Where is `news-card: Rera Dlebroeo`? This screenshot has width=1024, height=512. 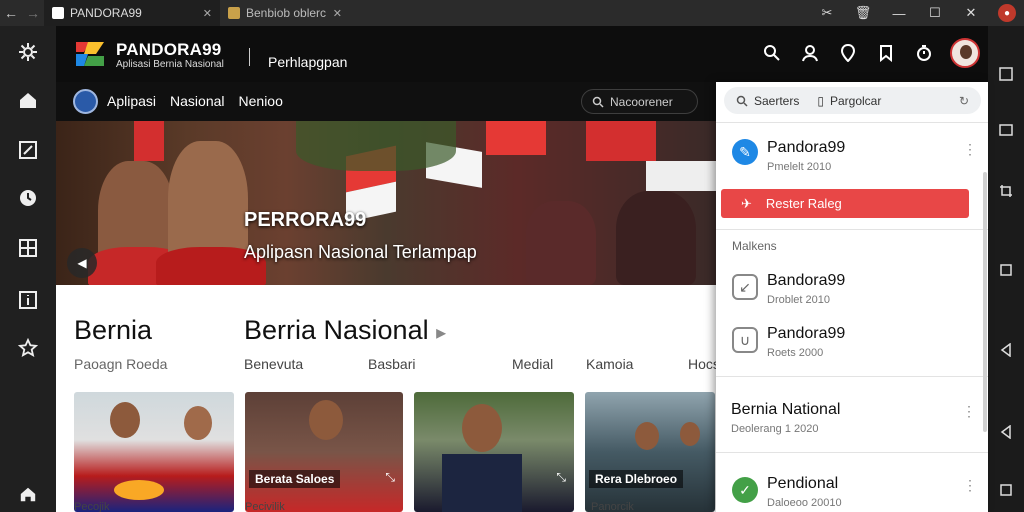
news-card: Rera Dlebroeo is located at coordinates (650, 452).